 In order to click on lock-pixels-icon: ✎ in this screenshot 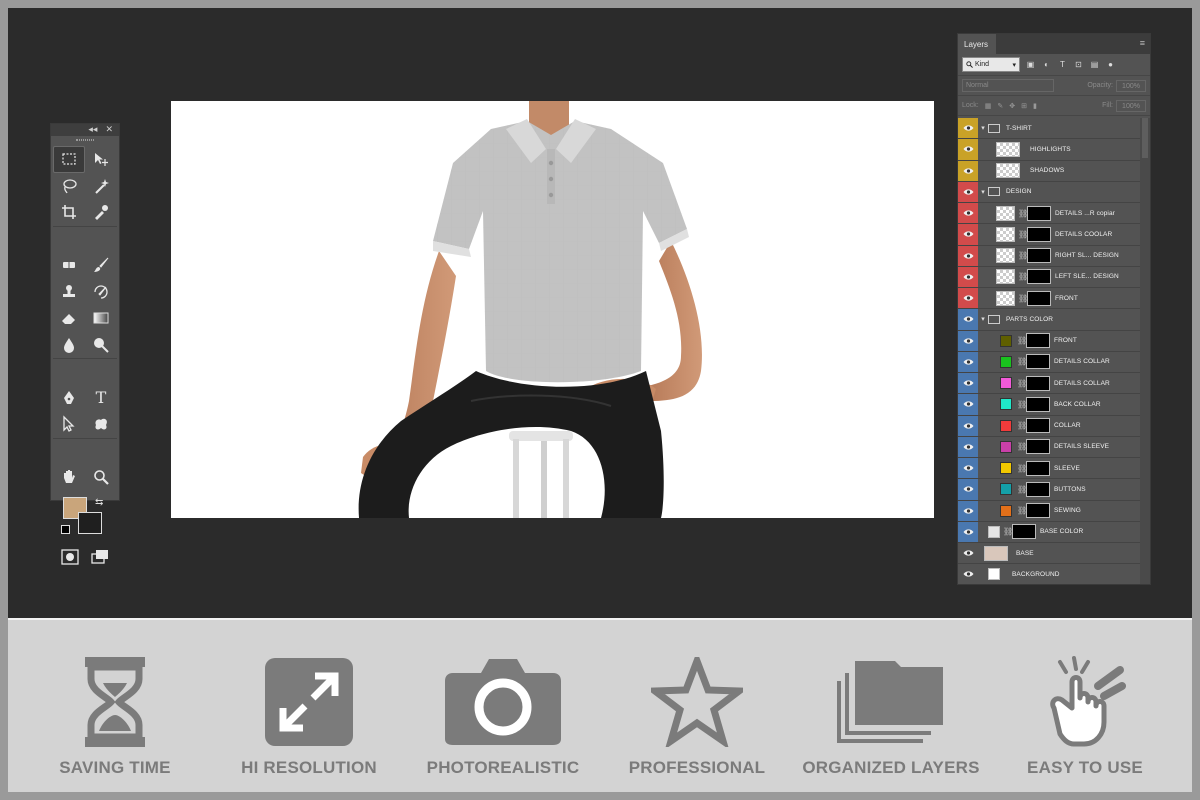, I will do `click(1000, 106)`.